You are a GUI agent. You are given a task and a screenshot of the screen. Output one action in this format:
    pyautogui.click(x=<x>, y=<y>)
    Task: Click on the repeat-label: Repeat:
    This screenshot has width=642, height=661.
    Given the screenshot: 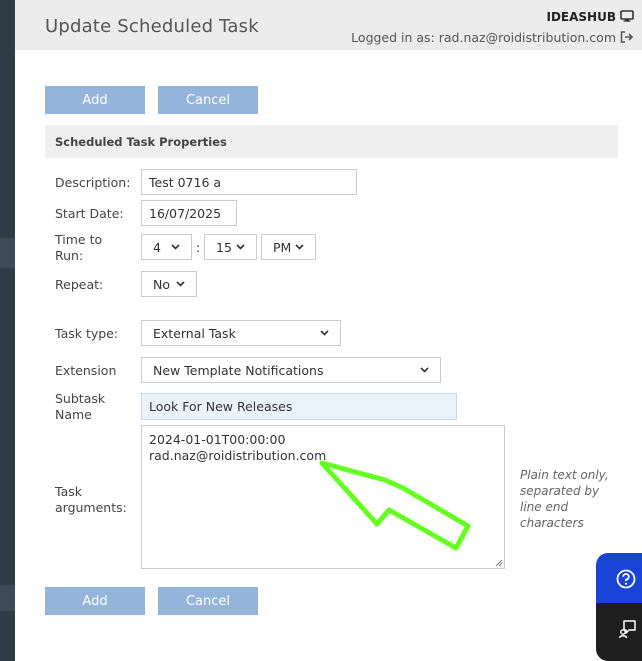 What is the action you would take?
    pyautogui.click(x=79, y=284)
    